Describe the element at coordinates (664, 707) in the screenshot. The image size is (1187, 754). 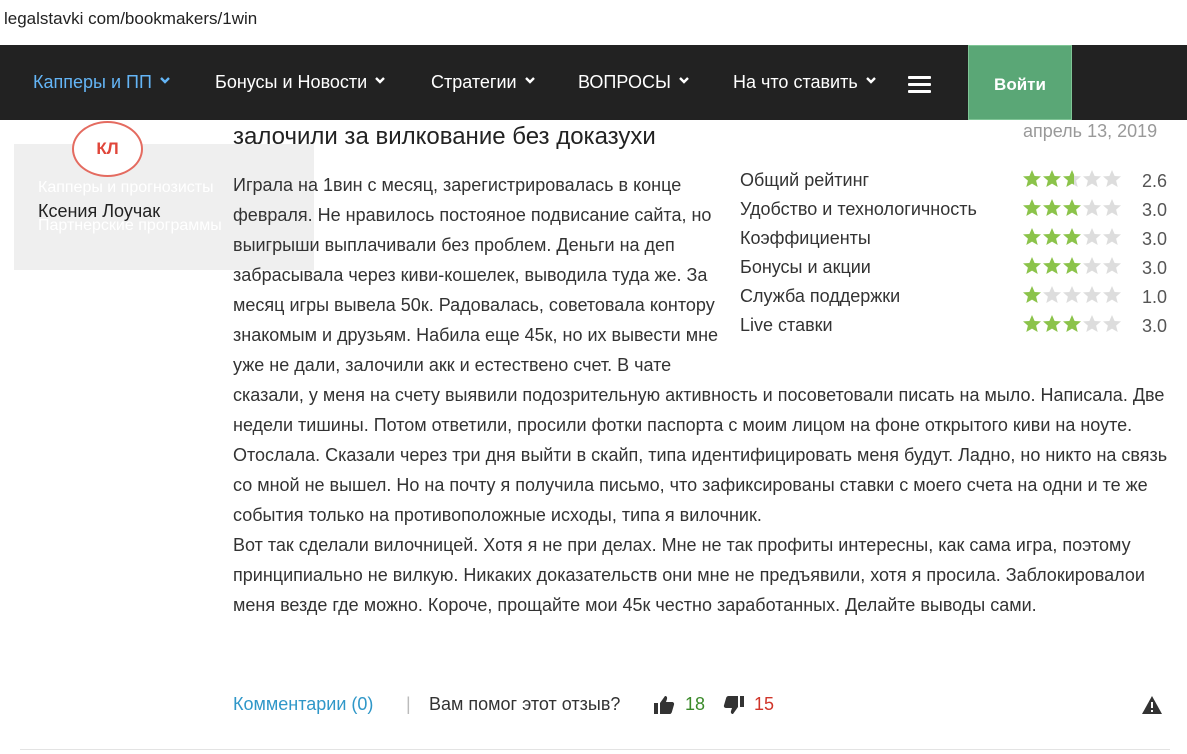
I see `thumbs-up-icon` at that location.